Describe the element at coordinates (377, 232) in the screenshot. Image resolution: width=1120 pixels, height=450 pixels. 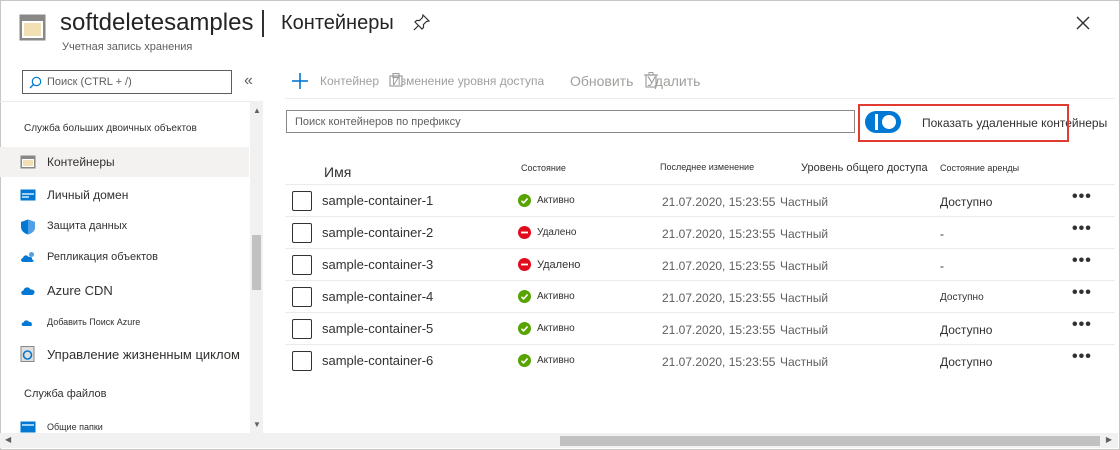
I see `container-name: sample-container-2` at that location.